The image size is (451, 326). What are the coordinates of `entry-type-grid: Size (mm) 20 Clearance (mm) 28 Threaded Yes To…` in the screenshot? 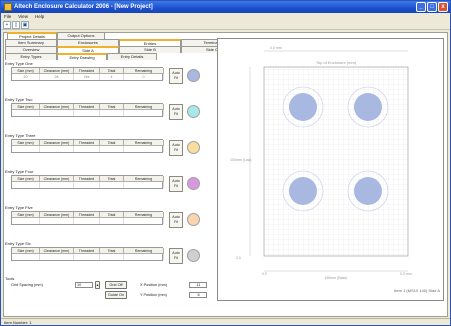 It's located at (87, 74).